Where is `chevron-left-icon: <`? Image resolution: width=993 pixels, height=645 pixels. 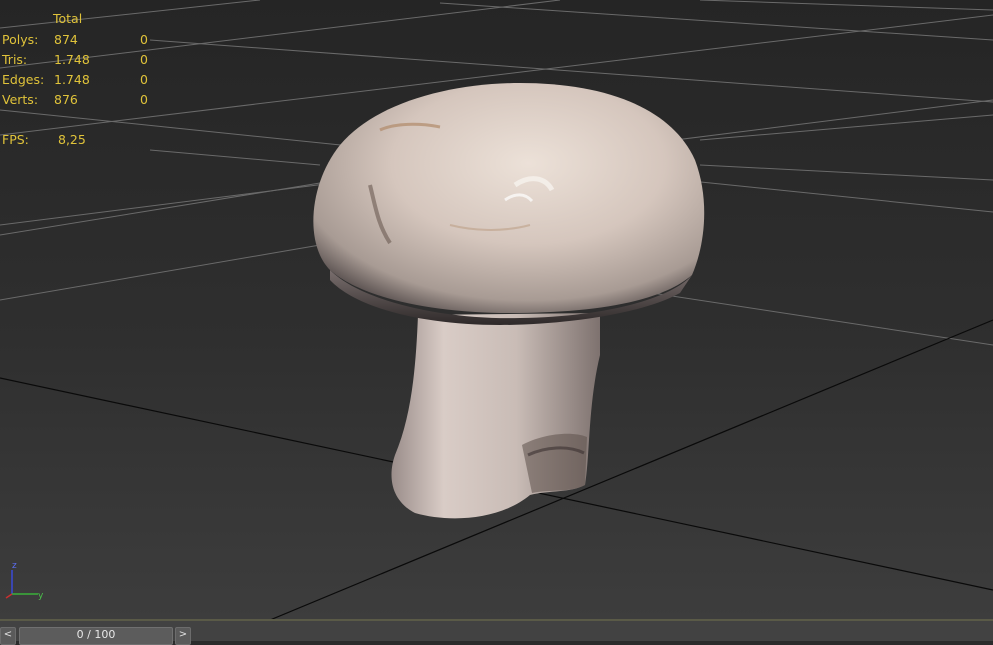 chevron-left-icon: < is located at coordinates (8, 634).